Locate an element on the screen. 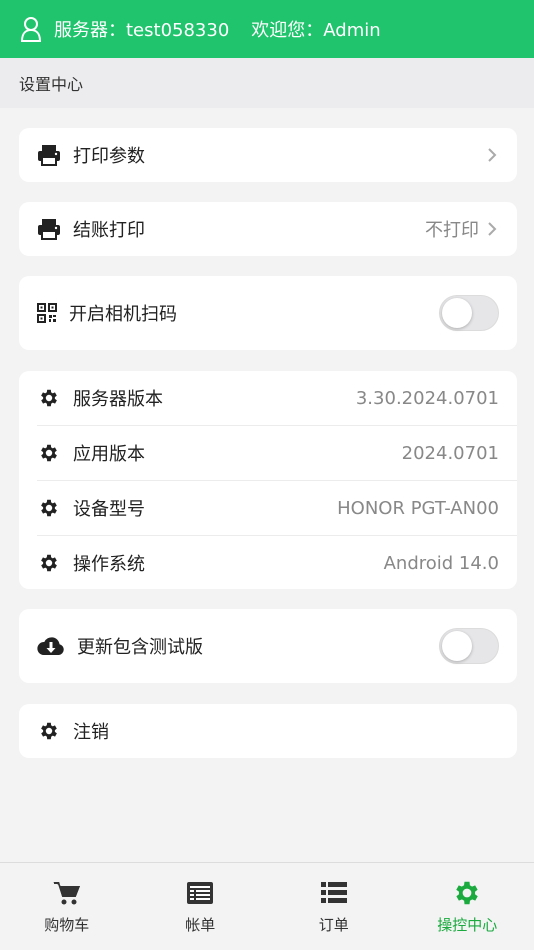 The width and height of the screenshot is (534, 950). os-value: Android 14.0 is located at coordinates (441, 563).